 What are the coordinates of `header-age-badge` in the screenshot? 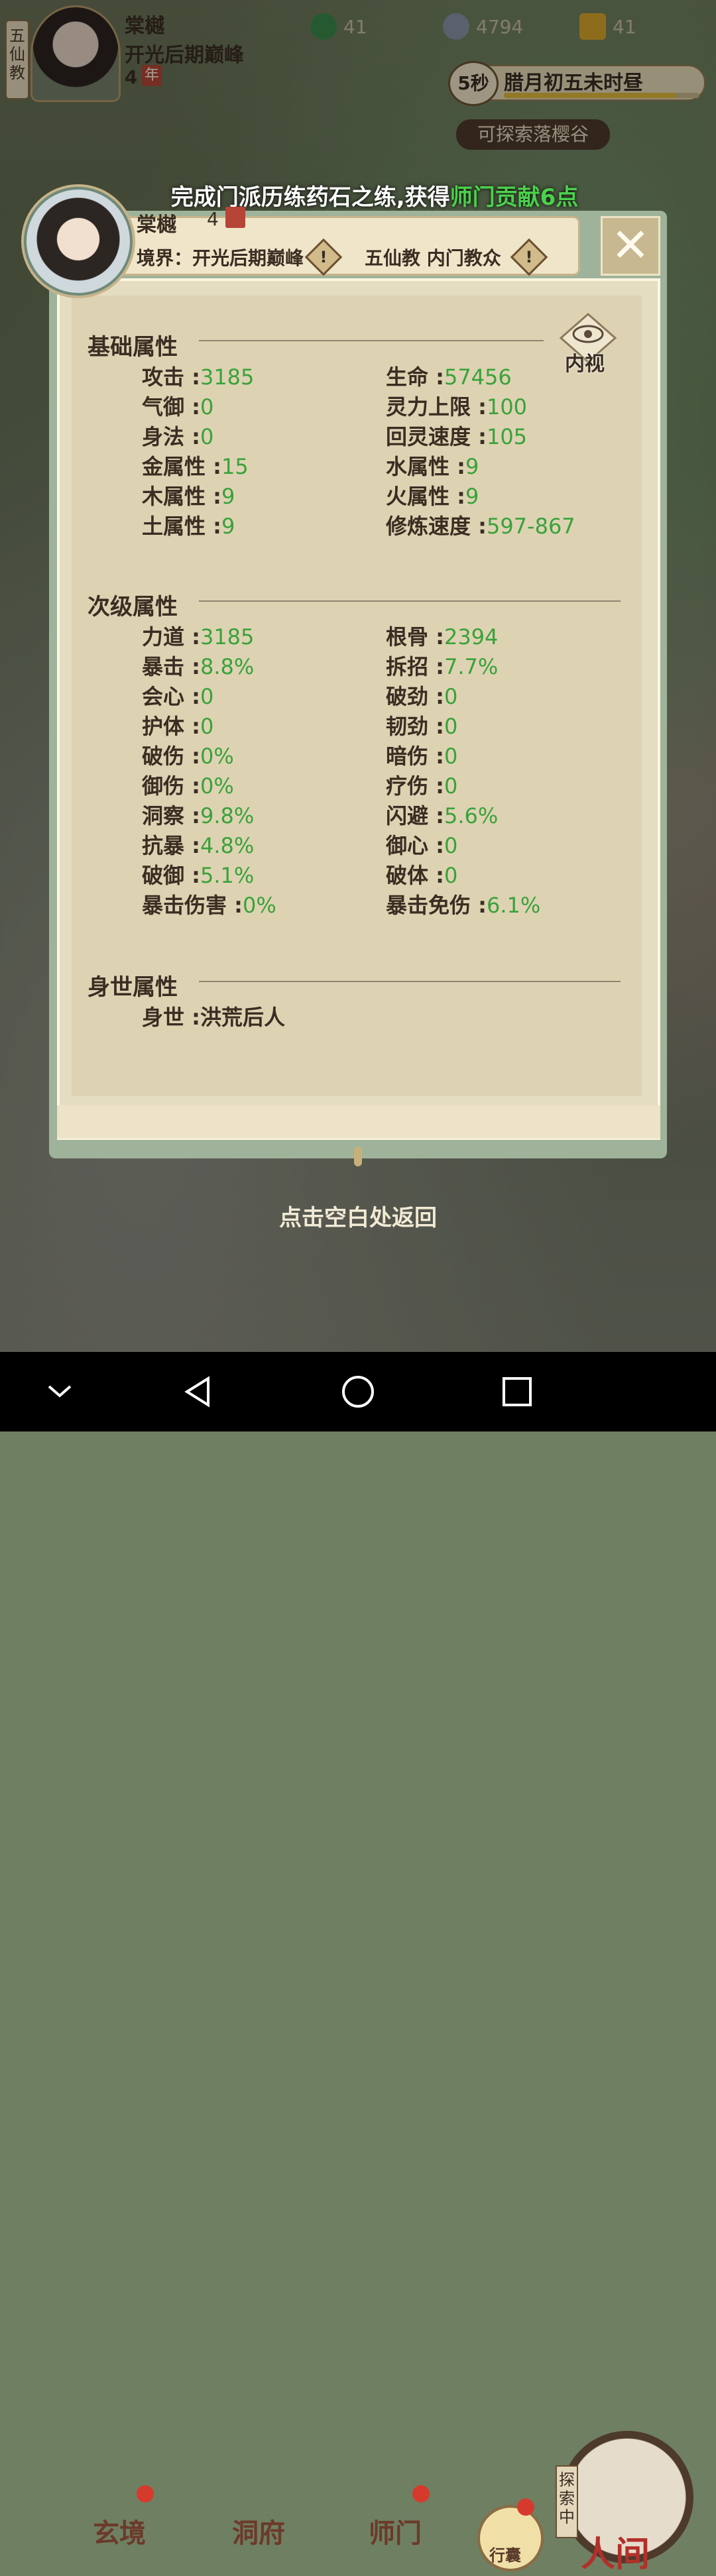 It's located at (235, 217).